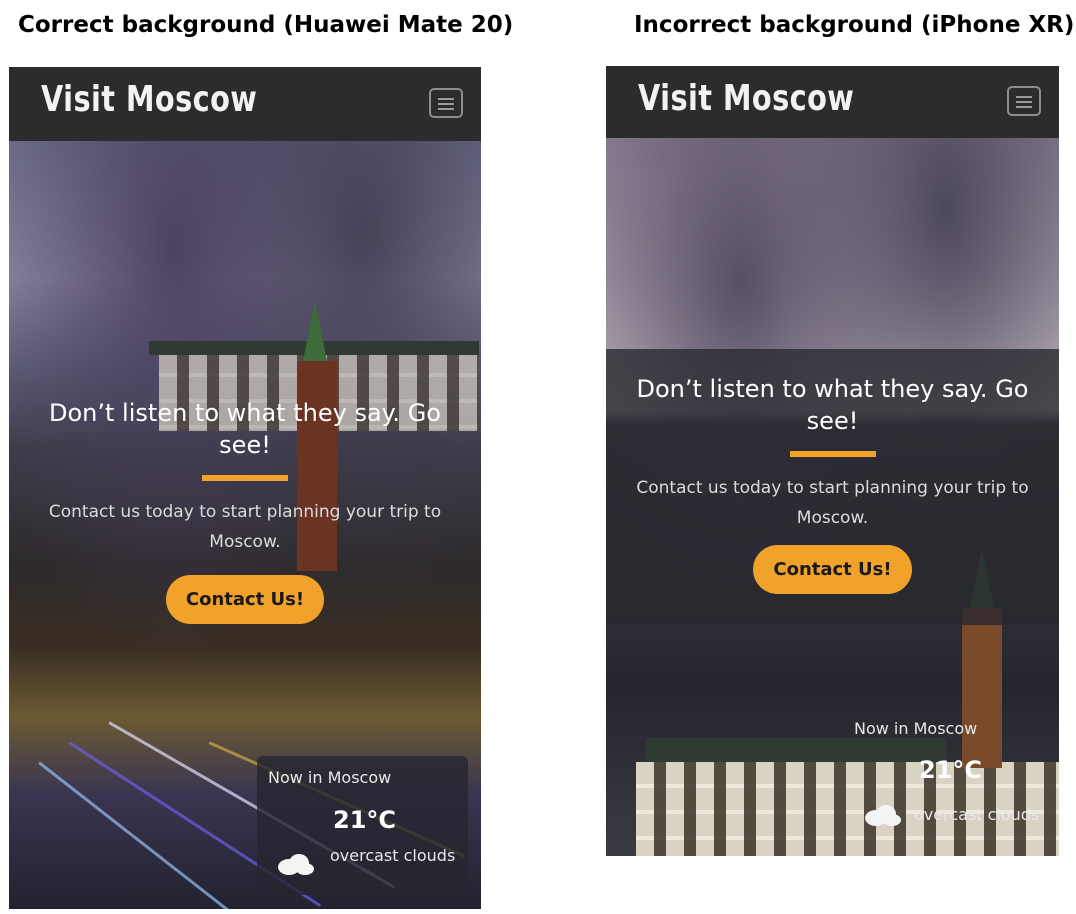  What do you see at coordinates (266, 25) in the screenshot?
I see `caption-correct: Correct background (Huawei Mate 20)` at bounding box center [266, 25].